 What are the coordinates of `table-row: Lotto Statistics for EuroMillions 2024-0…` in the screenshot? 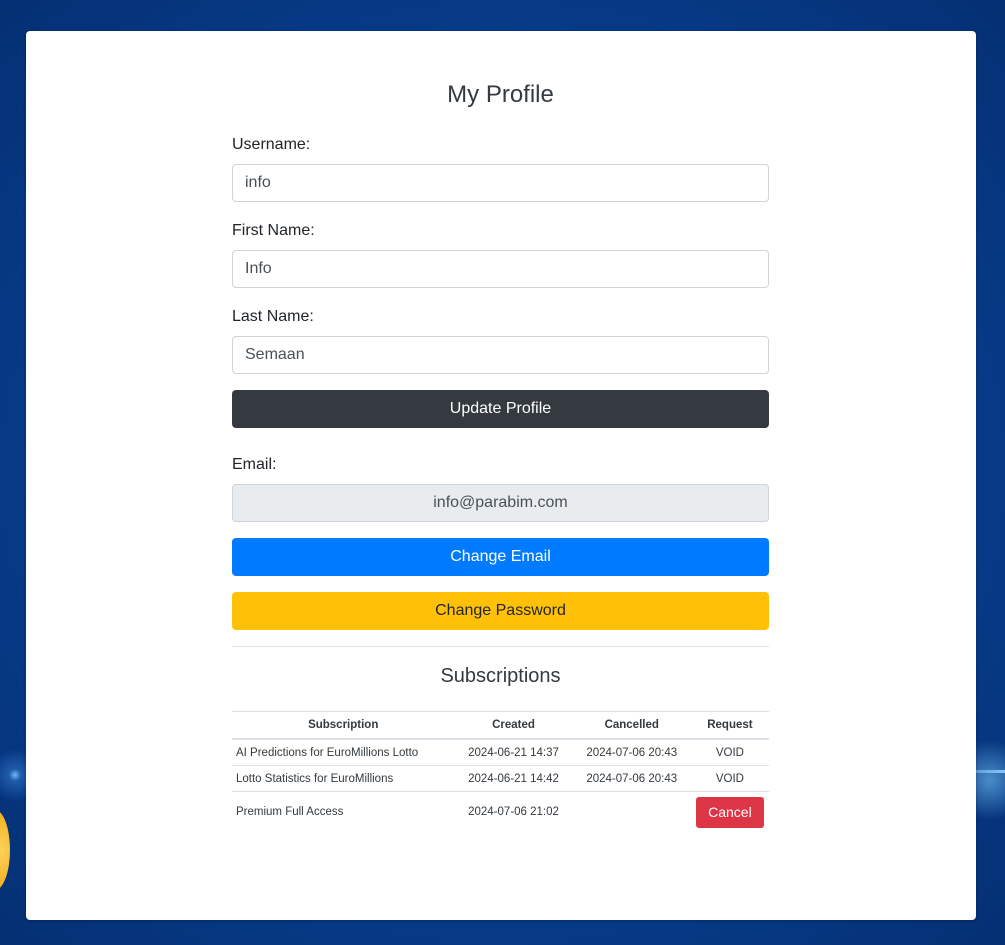 It's located at (500, 778).